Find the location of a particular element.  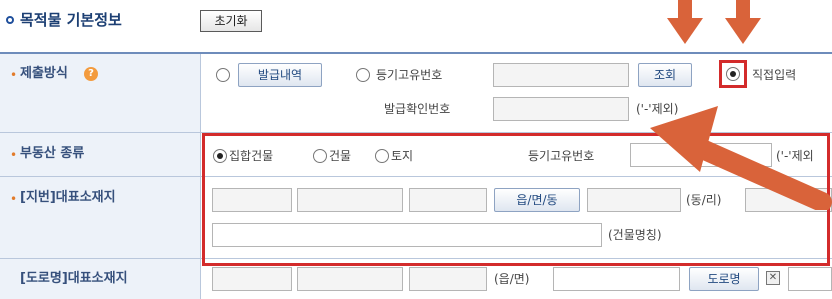

road-town-input is located at coordinates (616, 279).